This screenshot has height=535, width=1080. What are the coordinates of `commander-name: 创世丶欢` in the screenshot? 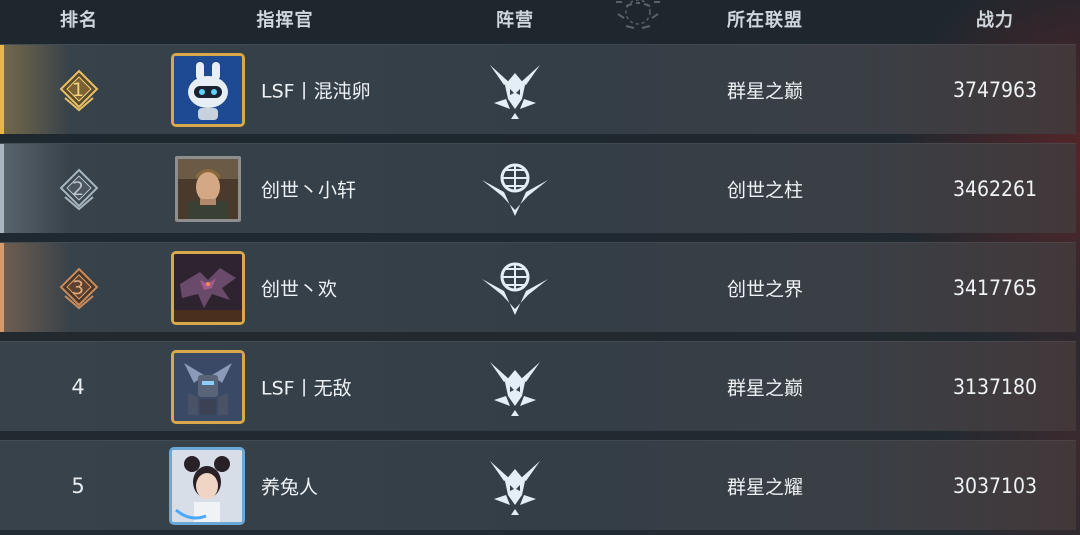 It's located at (299, 288).